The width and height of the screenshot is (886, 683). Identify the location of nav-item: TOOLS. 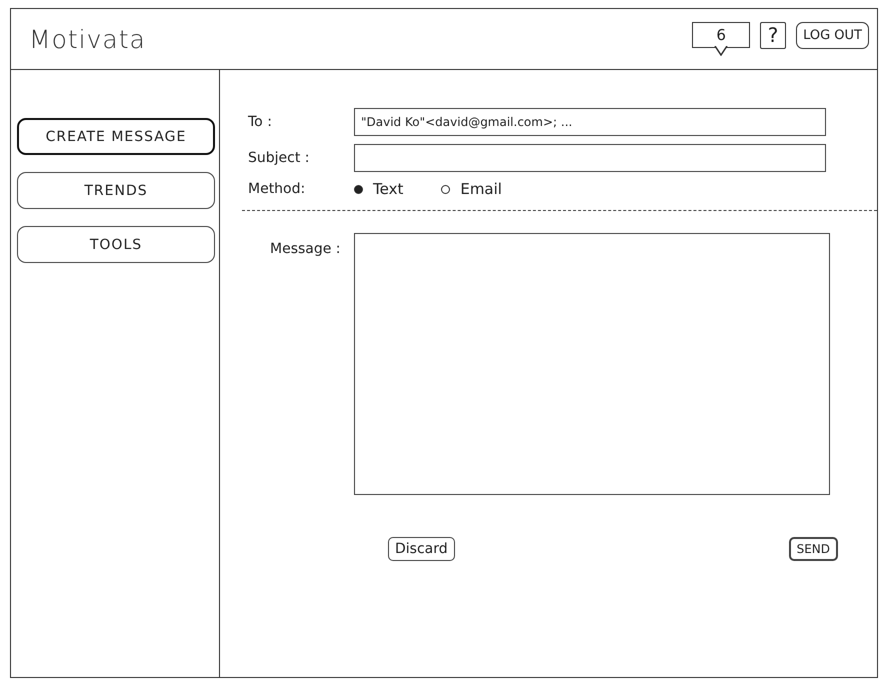
(116, 244).